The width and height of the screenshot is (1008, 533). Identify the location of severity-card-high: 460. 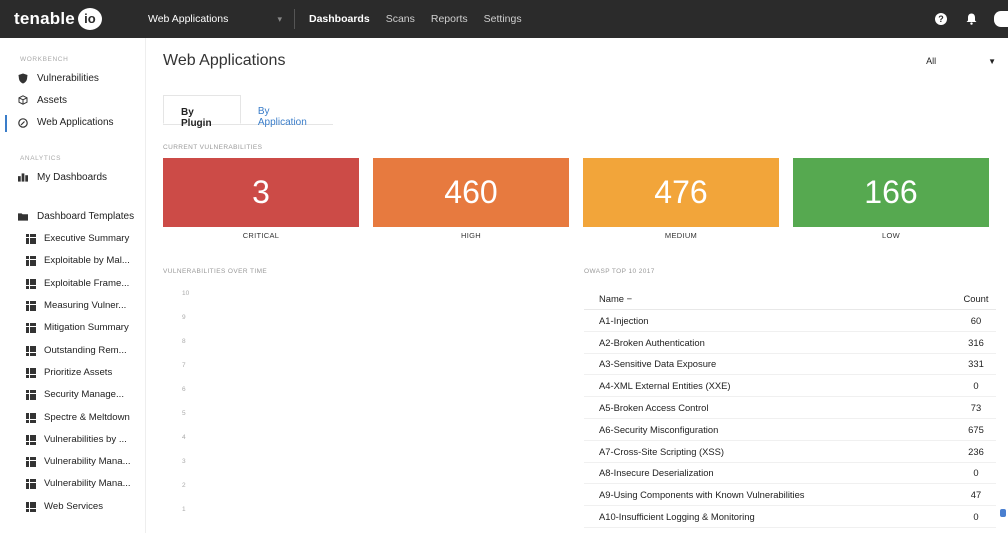
(471, 192).